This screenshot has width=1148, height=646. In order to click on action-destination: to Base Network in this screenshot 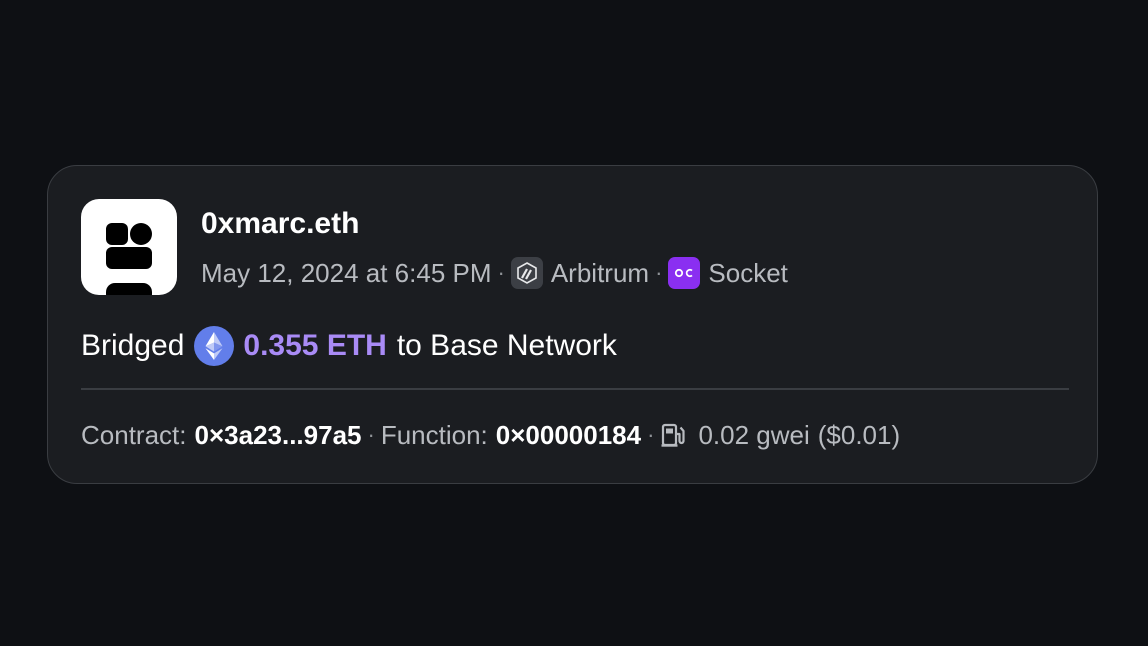, I will do `click(506, 345)`.